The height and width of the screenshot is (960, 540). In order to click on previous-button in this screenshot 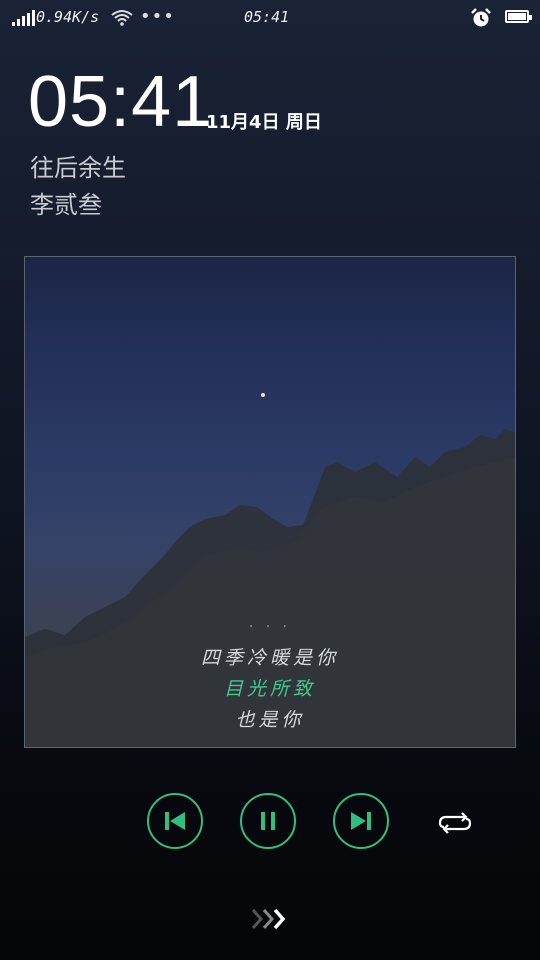, I will do `click(175, 821)`.